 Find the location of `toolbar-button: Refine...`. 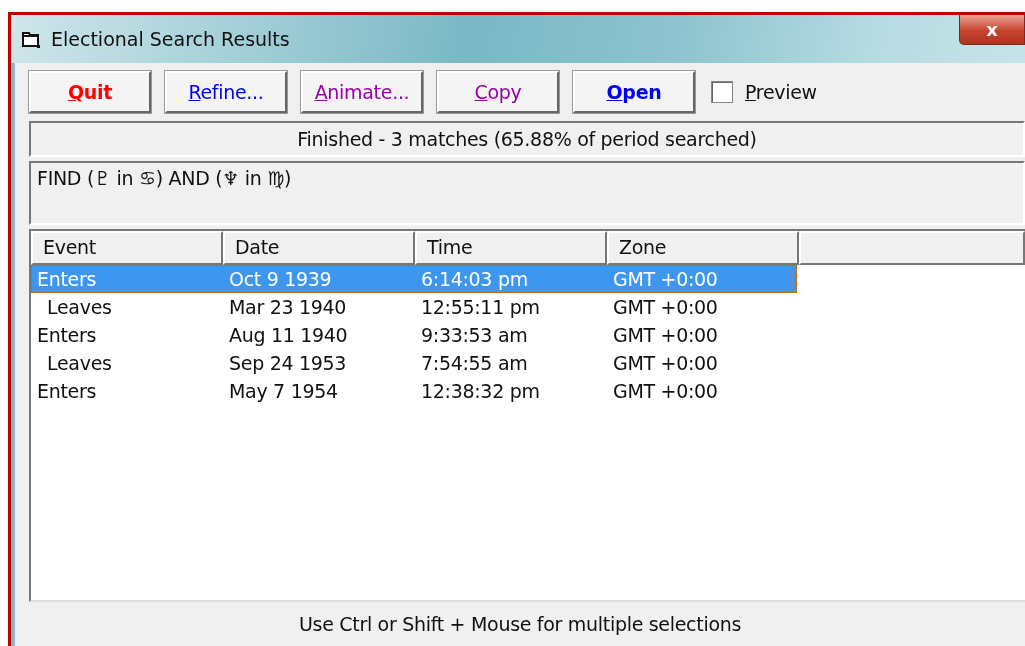

toolbar-button: Refine... is located at coordinates (226, 92).